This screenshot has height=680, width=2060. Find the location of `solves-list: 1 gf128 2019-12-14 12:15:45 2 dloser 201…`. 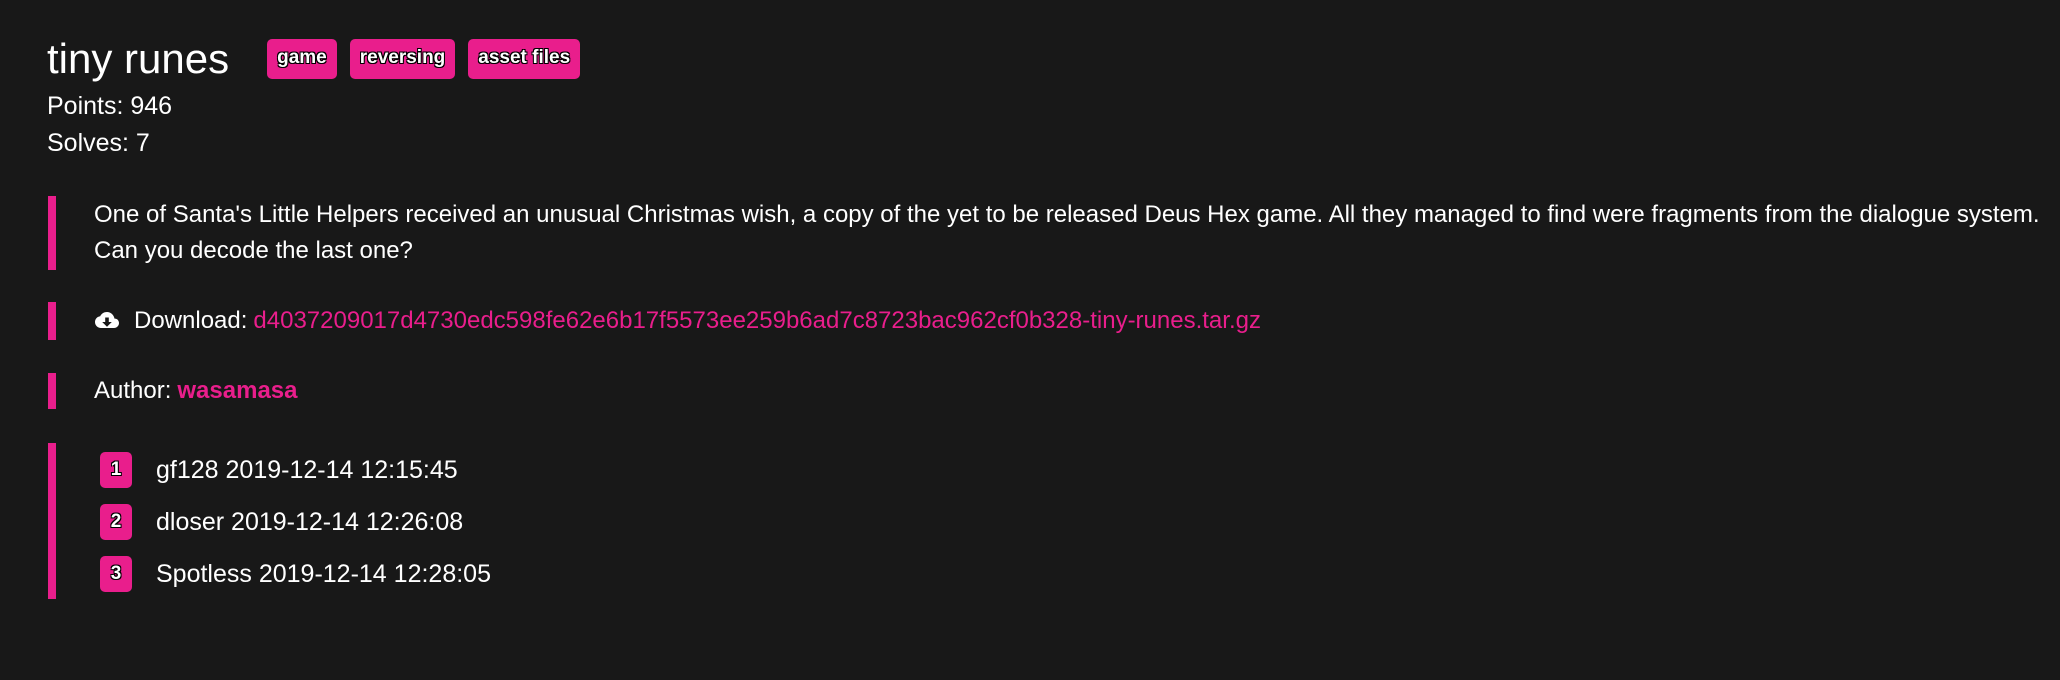

solves-list: 1 gf128 2019-12-14 12:15:45 2 dloser 201… is located at coordinates (269, 521).